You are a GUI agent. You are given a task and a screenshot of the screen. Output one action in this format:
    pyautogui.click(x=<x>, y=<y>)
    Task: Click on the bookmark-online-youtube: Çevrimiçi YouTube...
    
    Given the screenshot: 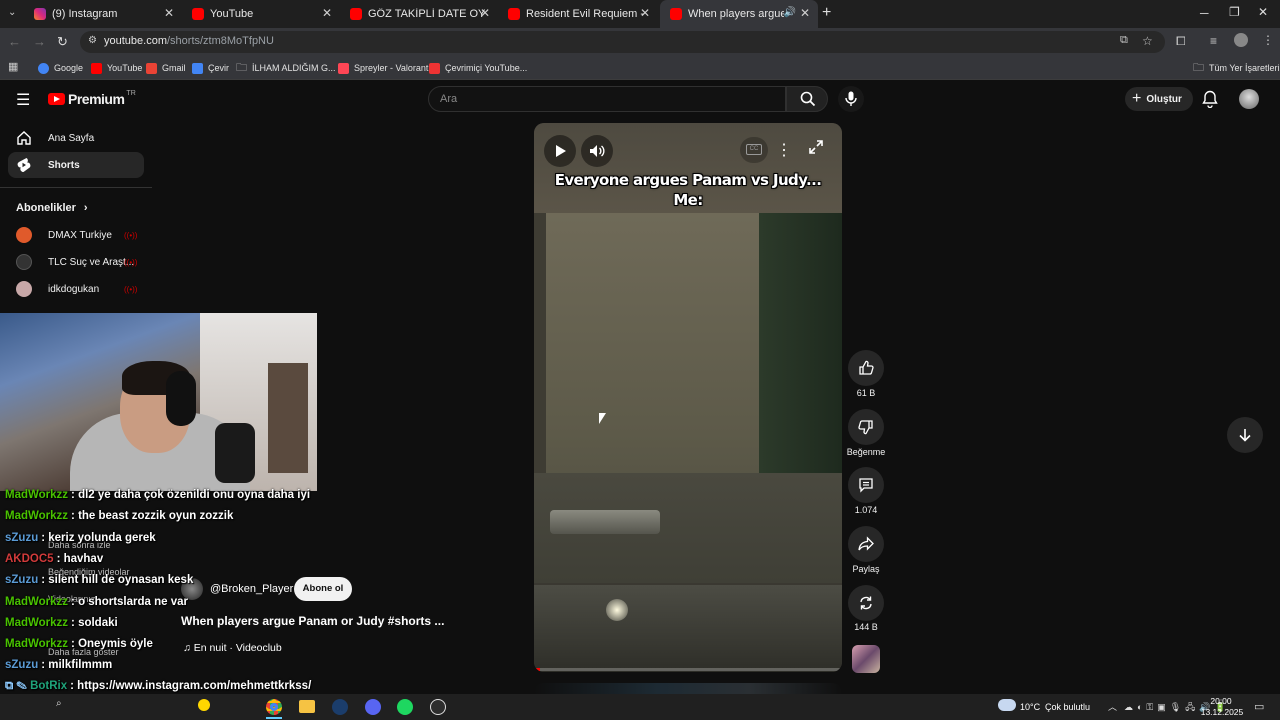 What is the action you would take?
    pyautogui.click(x=478, y=68)
    